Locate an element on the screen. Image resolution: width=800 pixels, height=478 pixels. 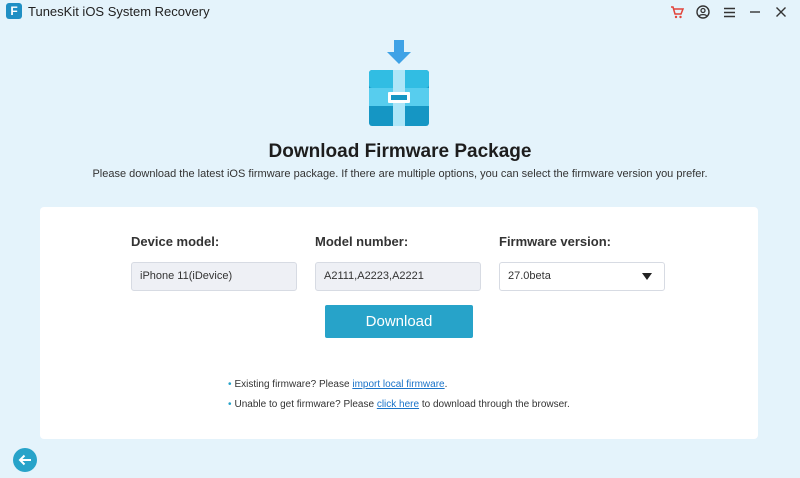
firmware-package-icon is located at coordinates (399, 83).